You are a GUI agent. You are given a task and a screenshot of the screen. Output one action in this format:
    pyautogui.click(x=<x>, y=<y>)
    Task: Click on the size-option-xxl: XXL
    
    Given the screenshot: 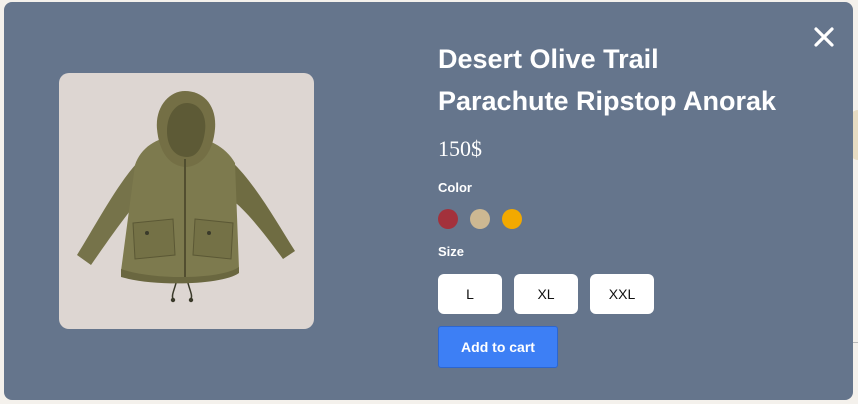 What is the action you would take?
    pyautogui.click(x=622, y=294)
    